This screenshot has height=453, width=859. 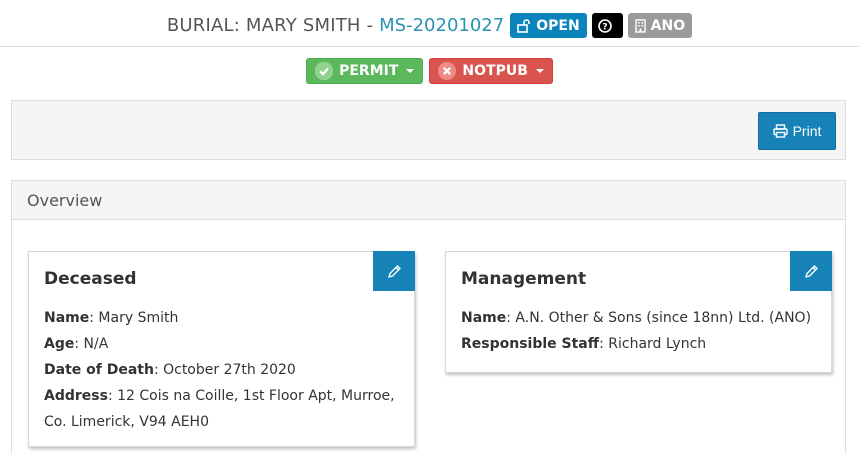 I want to click on open-badge-label: OPEN, so click(x=558, y=25).